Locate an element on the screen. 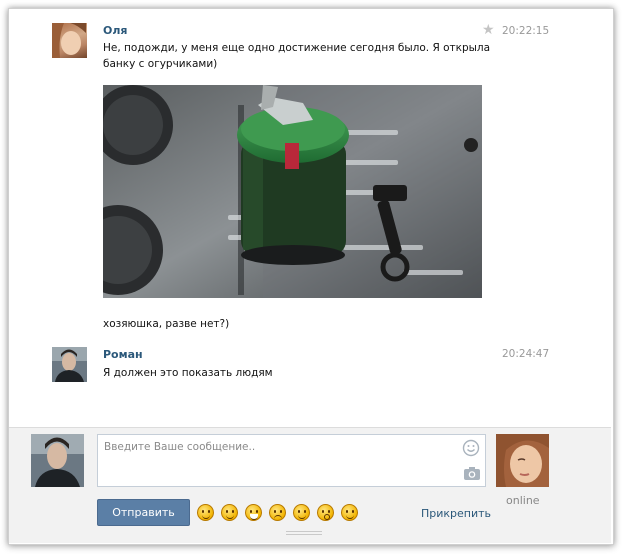 This screenshot has height=554, width=625. attach-link: Прикрепить is located at coordinates (456, 513).